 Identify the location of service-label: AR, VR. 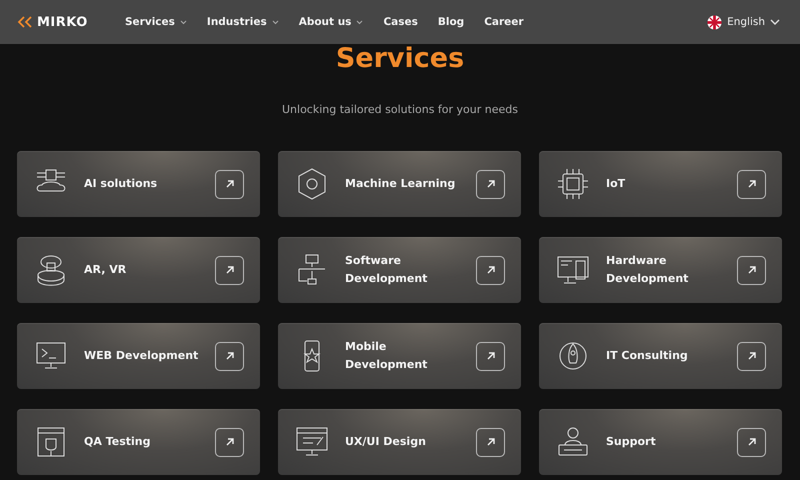
(106, 270).